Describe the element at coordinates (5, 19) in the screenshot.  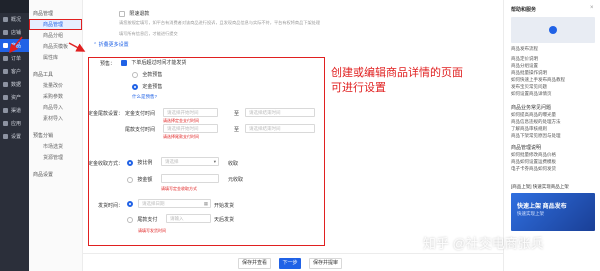
I see `overview-icon` at that location.